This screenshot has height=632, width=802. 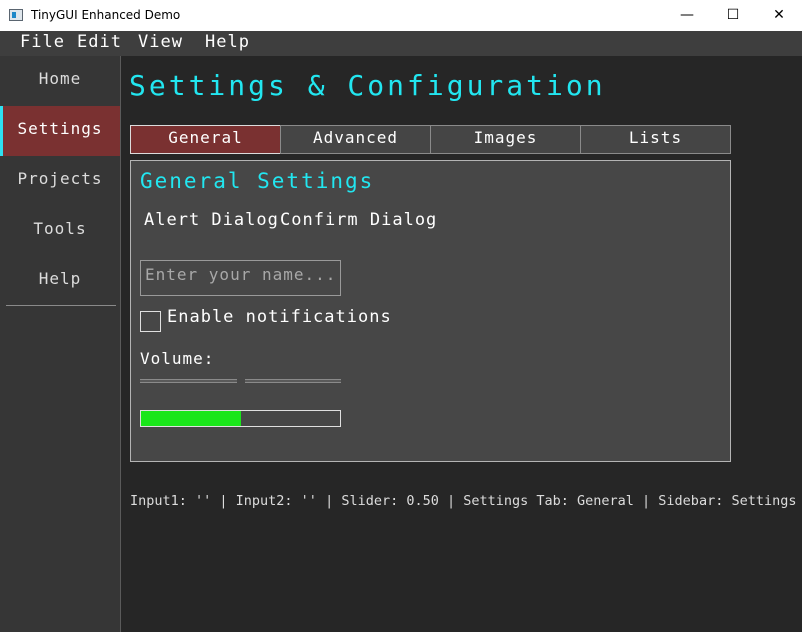 What do you see at coordinates (99, 43) in the screenshot?
I see `menu-edit: Edit` at bounding box center [99, 43].